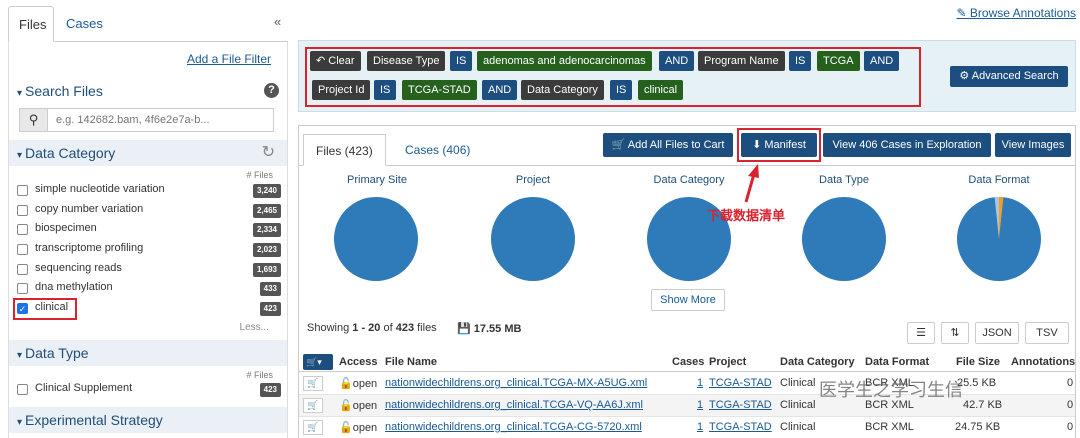  What do you see at coordinates (439, 90) in the screenshot?
I see `query-value-chip: TCGA-STAD` at bounding box center [439, 90].